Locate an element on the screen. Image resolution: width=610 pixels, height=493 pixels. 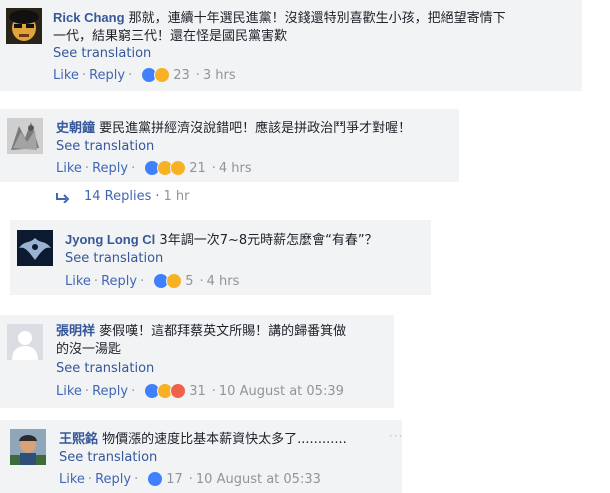
default-avatar-icon is located at coordinates (25, 342).